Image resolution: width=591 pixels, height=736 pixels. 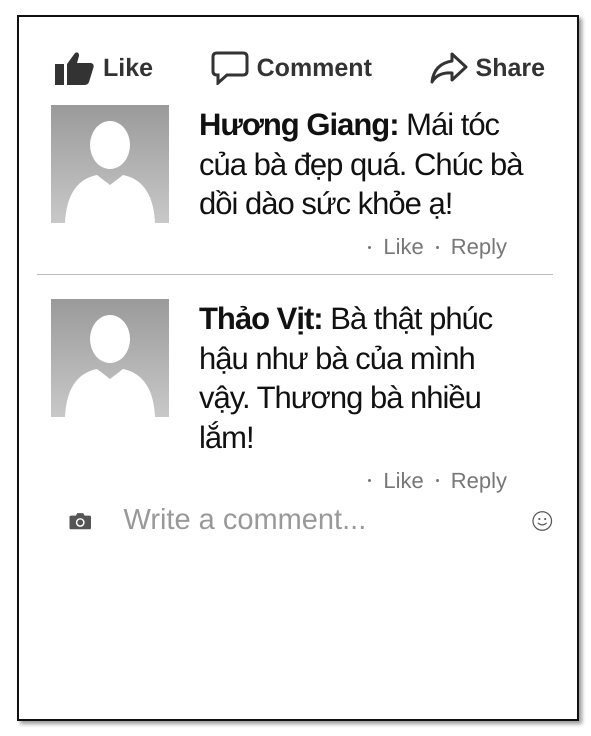 What do you see at coordinates (361, 165) in the screenshot?
I see `comment-text: Hương Giang: Mái tóc của bà đẹp quá. Chúc bà dồi dào sức khỏe ạ!` at bounding box center [361, 165].